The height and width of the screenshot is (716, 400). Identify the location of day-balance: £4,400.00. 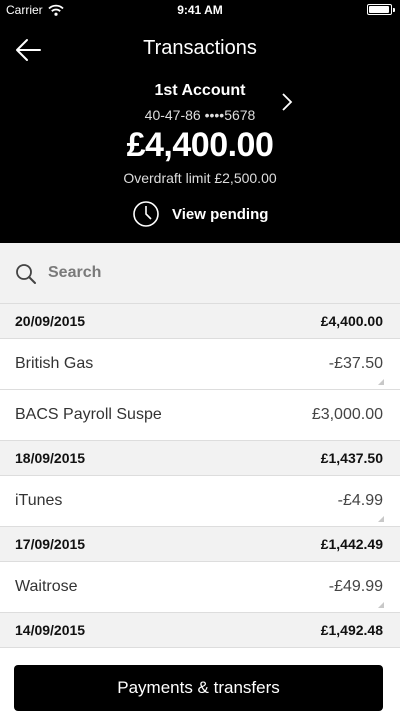
(351, 321).